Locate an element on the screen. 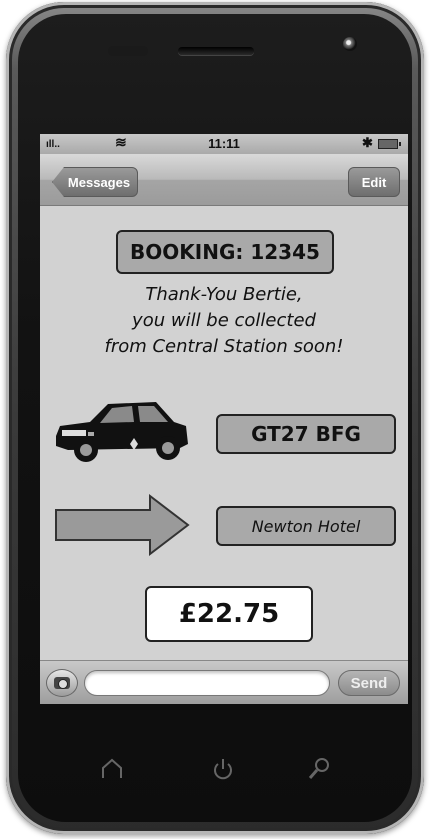 This screenshot has height=839, width=430. front-camera-icon is located at coordinates (350, 44).